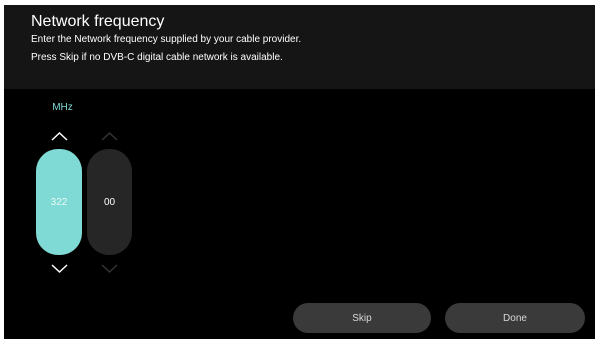  What do you see at coordinates (109, 202) in the screenshot?
I see `frequency-field-decimal: 00` at bounding box center [109, 202].